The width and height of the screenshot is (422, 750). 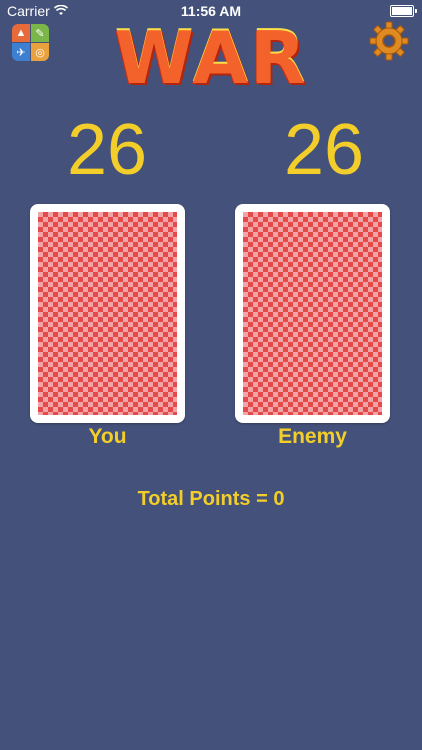 I want to click on total-points: Total Points = 0, so click(x=211, y=499).